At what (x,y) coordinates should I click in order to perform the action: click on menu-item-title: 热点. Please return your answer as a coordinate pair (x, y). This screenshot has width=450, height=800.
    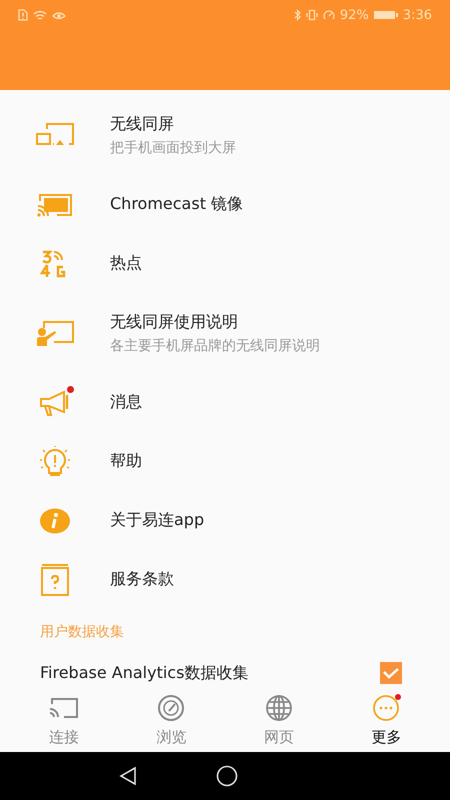
    Looking at the image, I should click on (126, 263).